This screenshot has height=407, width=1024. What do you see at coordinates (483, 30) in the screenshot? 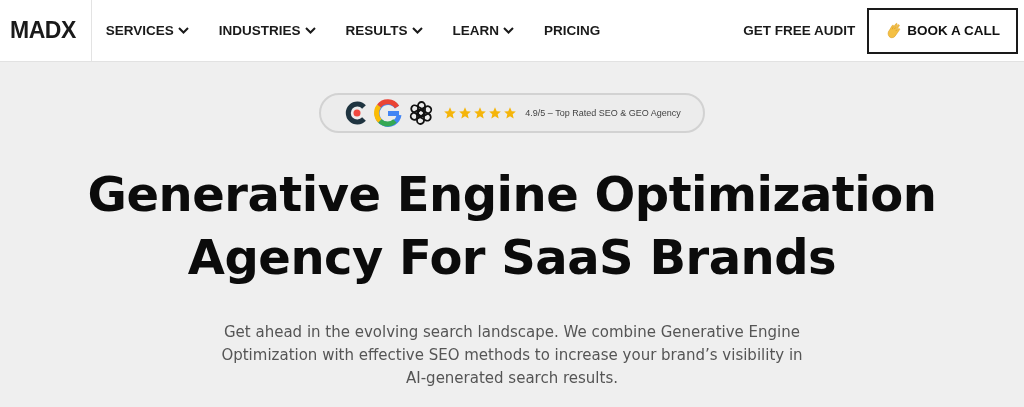
I see `nav-link: LEARN` at bounding box center [483, 30].